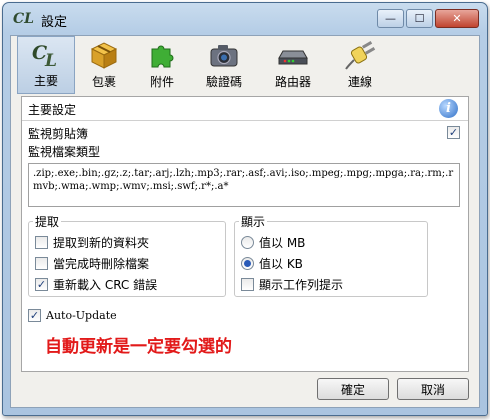 This screenshot has width=490, height=420. What do you see at coordinates (41, 263) in the screenshot?
I see `delete-after-complete-checkbox` at bounding box center [41, 263].